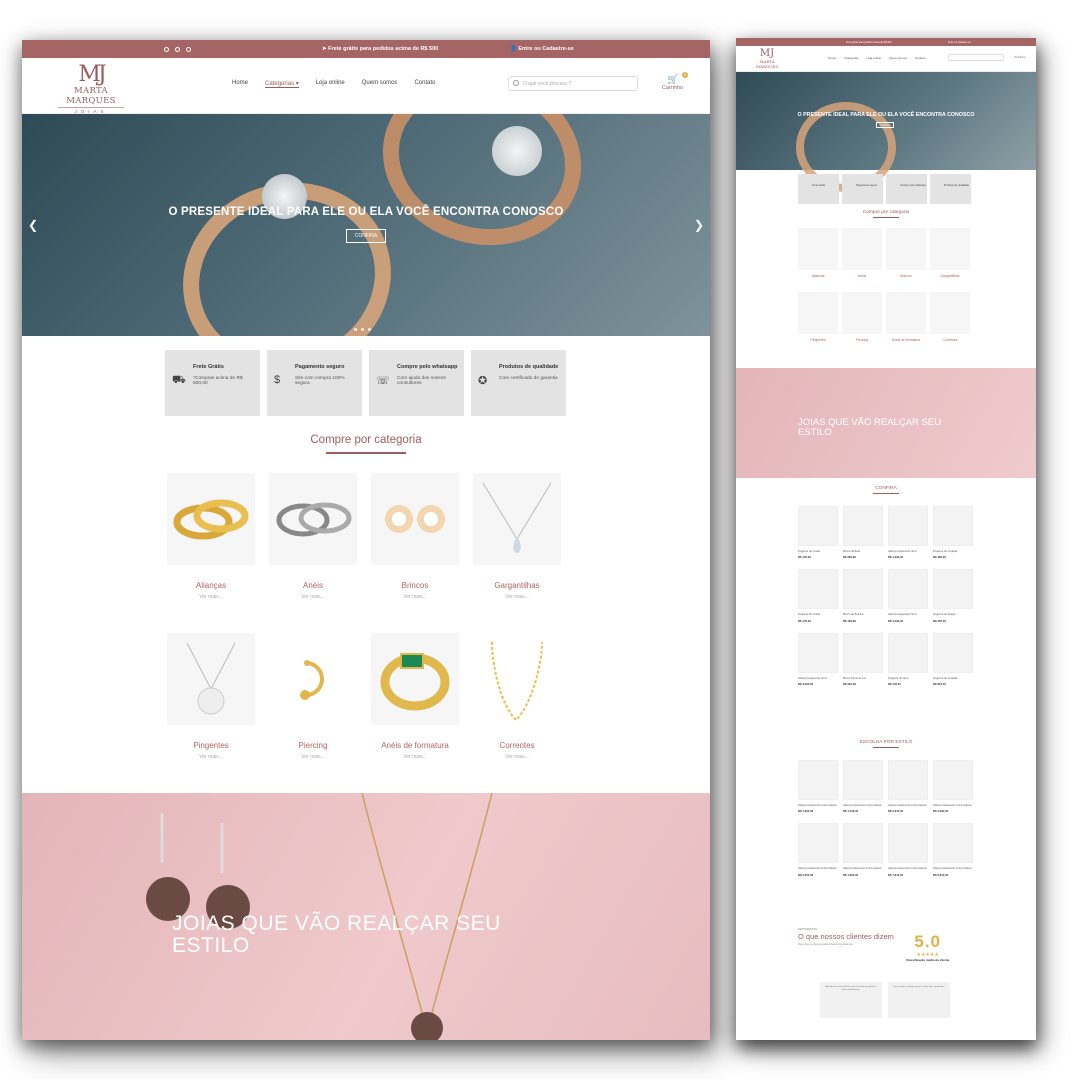 The image size is (1080, 1080). Describe the element at coordinates (862, 317) in the screenshot. I see `category-piercing: Piercing` at that location.